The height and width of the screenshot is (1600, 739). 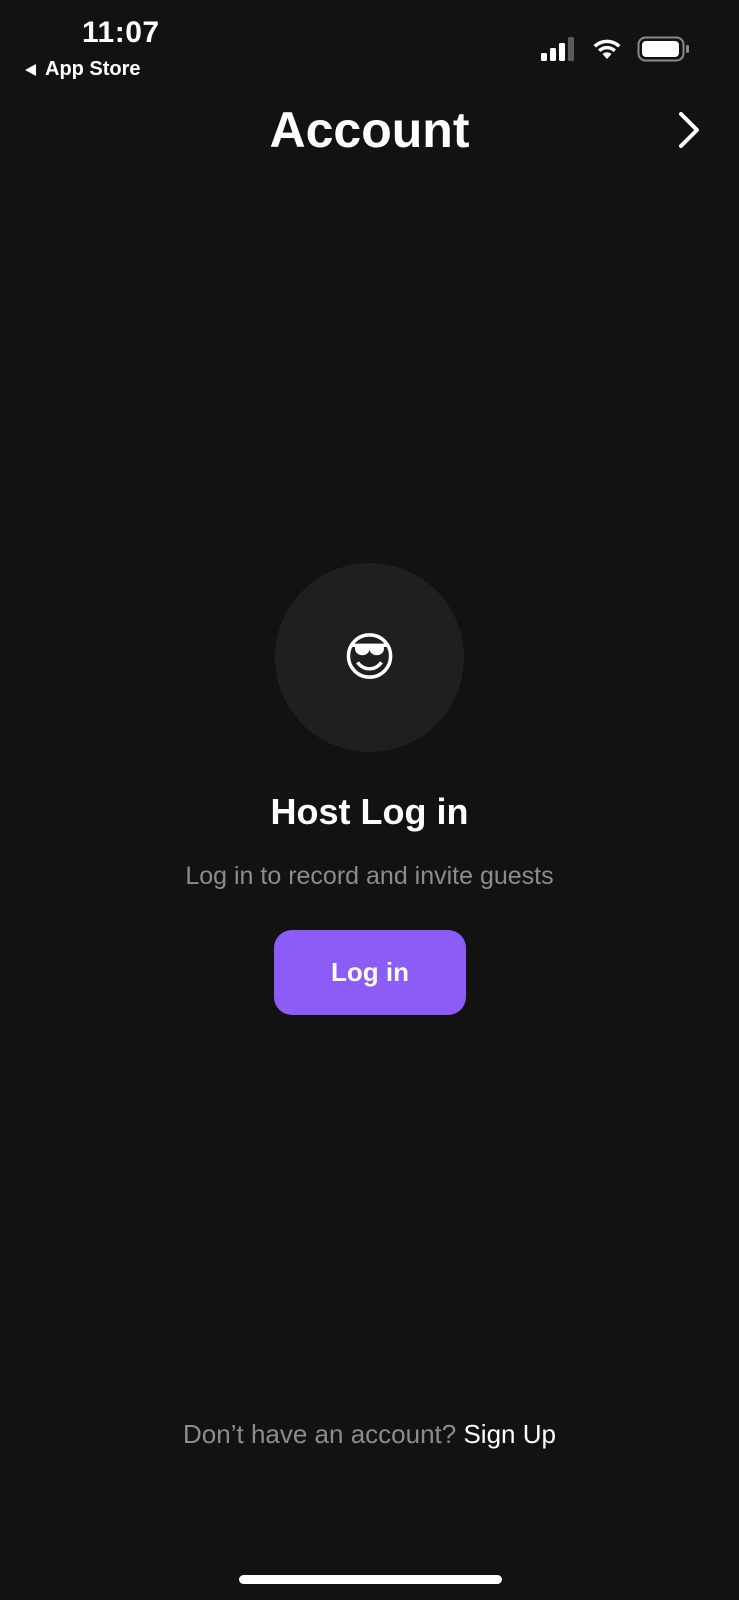 What do you see at coordinates (121, 32) in the screenshot?
I see `status-time: 11:07` at bounding box center [121, 32].